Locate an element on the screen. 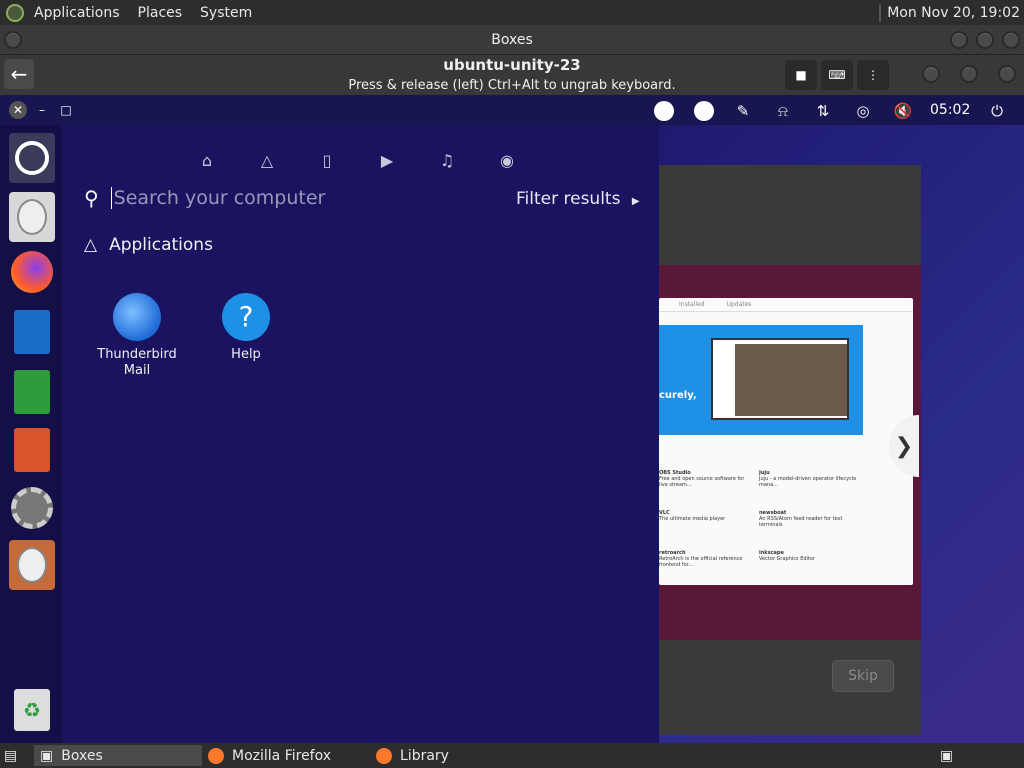  vm-clock: 05:02 is located at coordinates (950, 110).